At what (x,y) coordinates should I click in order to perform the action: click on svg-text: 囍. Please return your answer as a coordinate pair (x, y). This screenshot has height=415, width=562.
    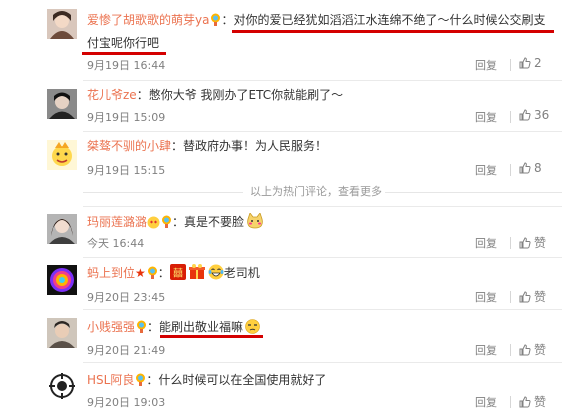
    Looking at the image, I should click on (178, 273).